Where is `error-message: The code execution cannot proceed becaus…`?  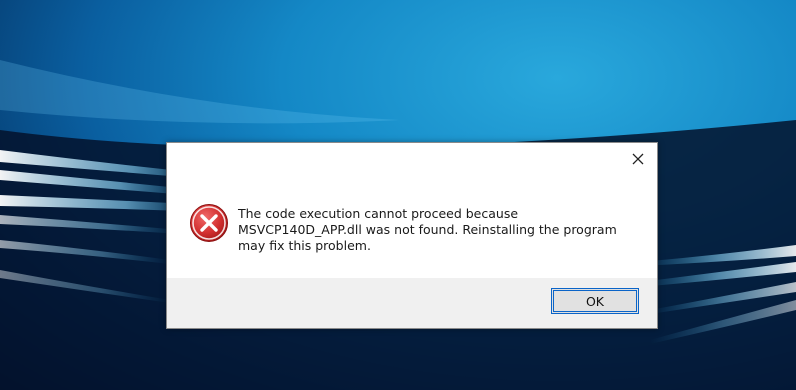
error-message: The code execution cannot proceed becaus… is located at coordinates (438, 230).